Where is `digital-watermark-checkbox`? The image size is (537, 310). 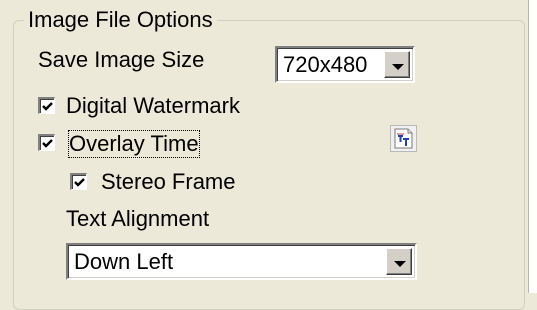
digital-watermark-checkbox is located at coordinates (46, 105).